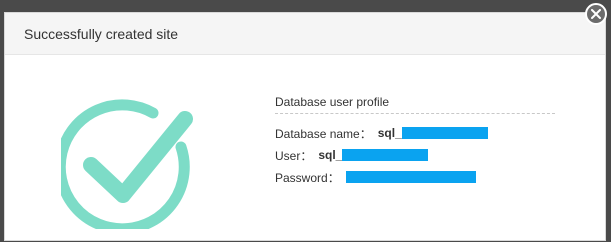 The image size is (611, 242). I want to click on database-name-label: Database name：, so click(323, 133).